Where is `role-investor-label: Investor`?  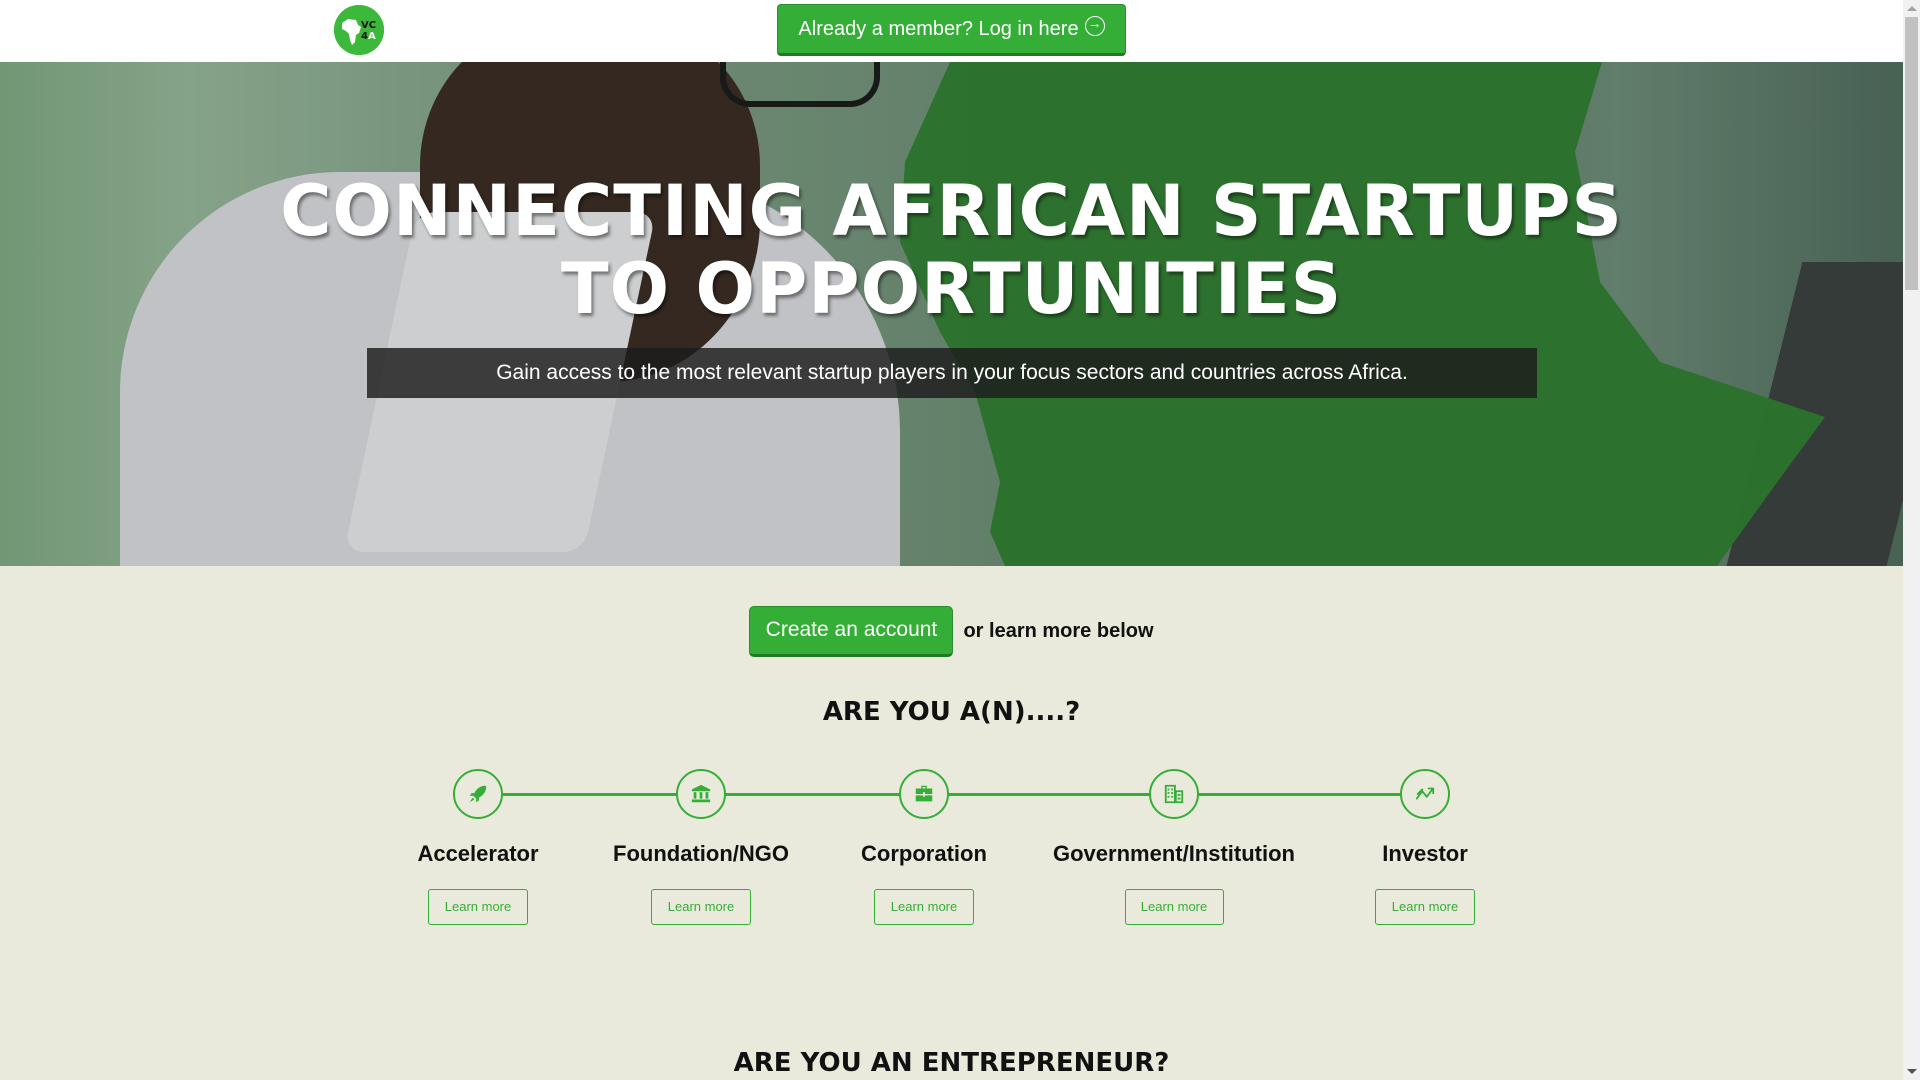
role-investor-label: Investor is located at coordinates (1425, 853).